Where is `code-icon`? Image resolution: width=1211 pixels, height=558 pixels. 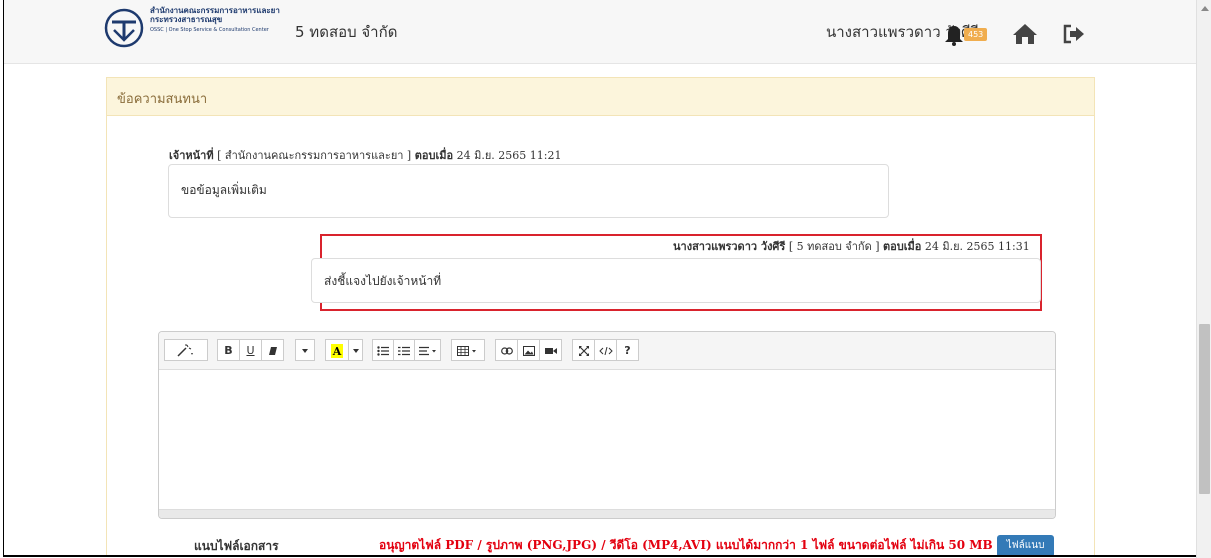
code-icon is located at coordinates (605, 351).